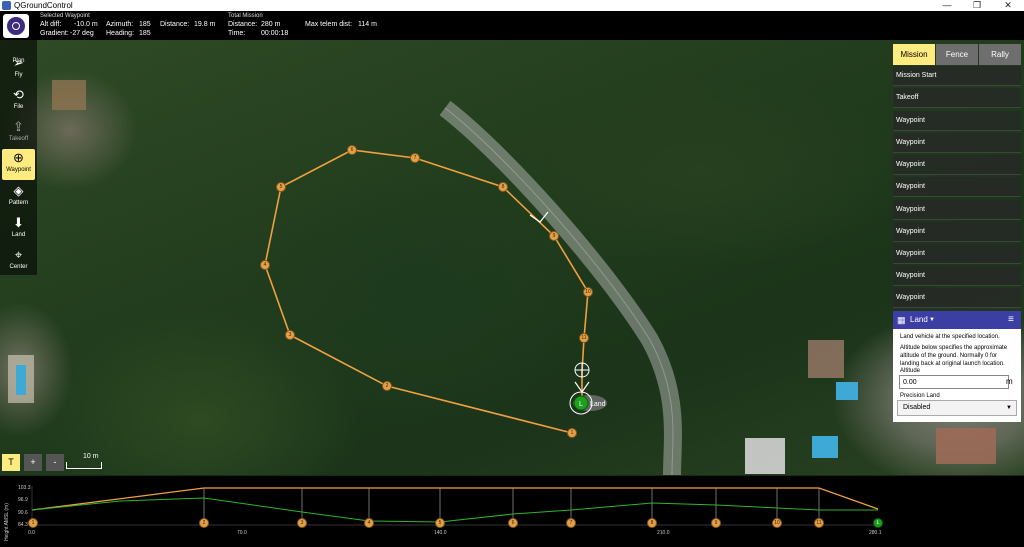  I want to click on waypoint-marker: 7, so click(415, 158).